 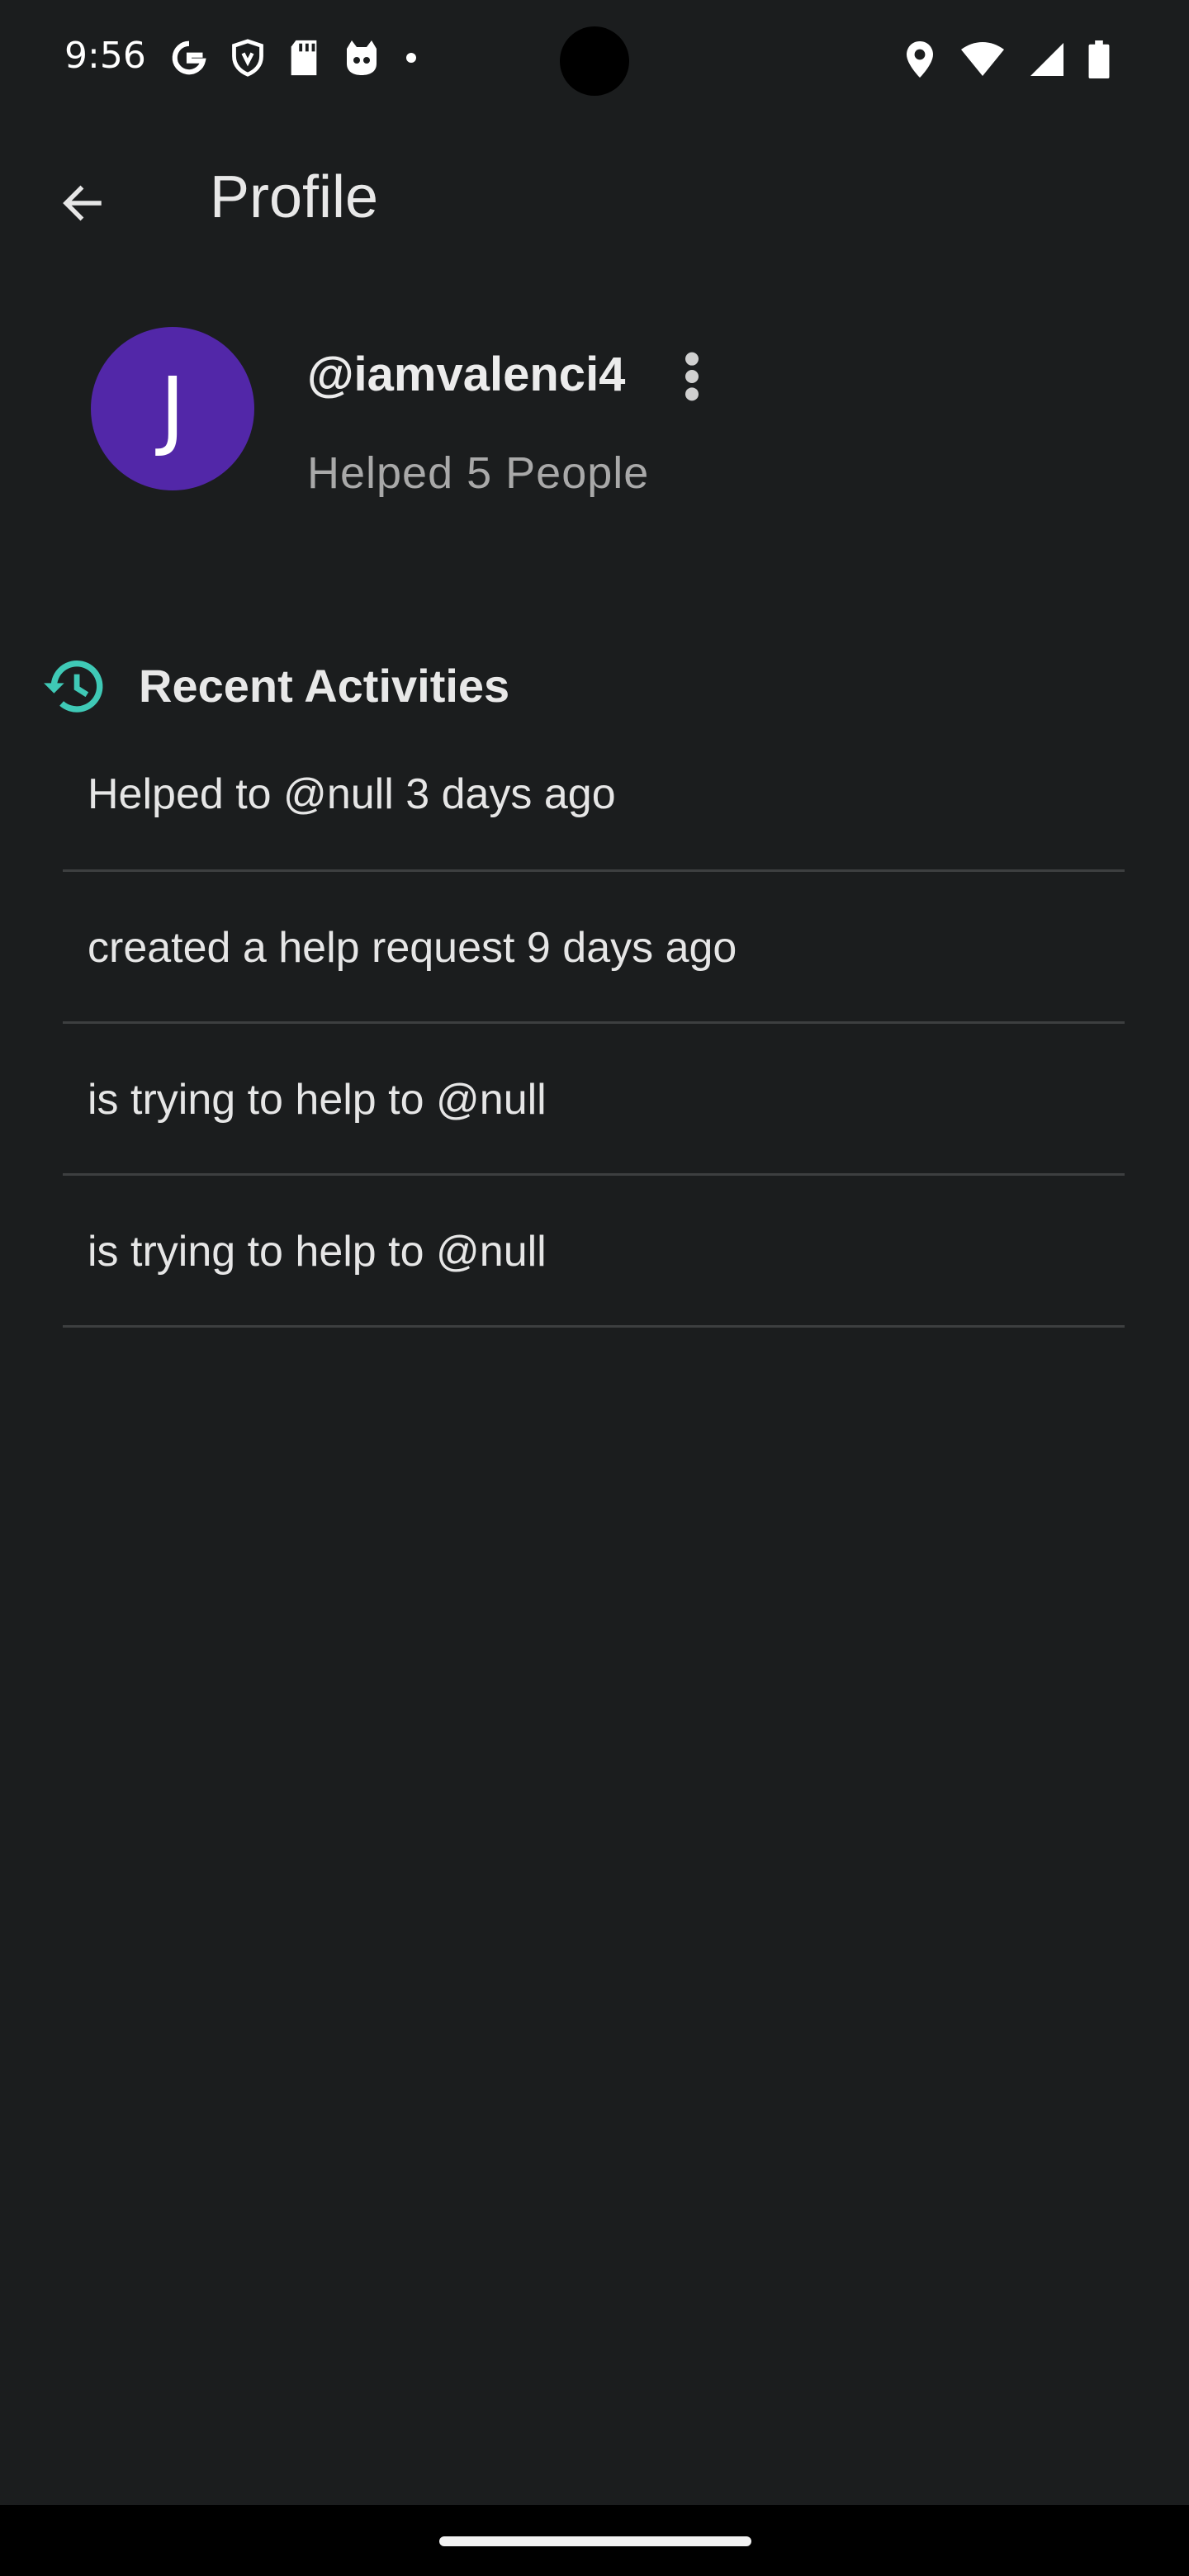 I want to click on navigation-bar, so click(x=594, y=2540).